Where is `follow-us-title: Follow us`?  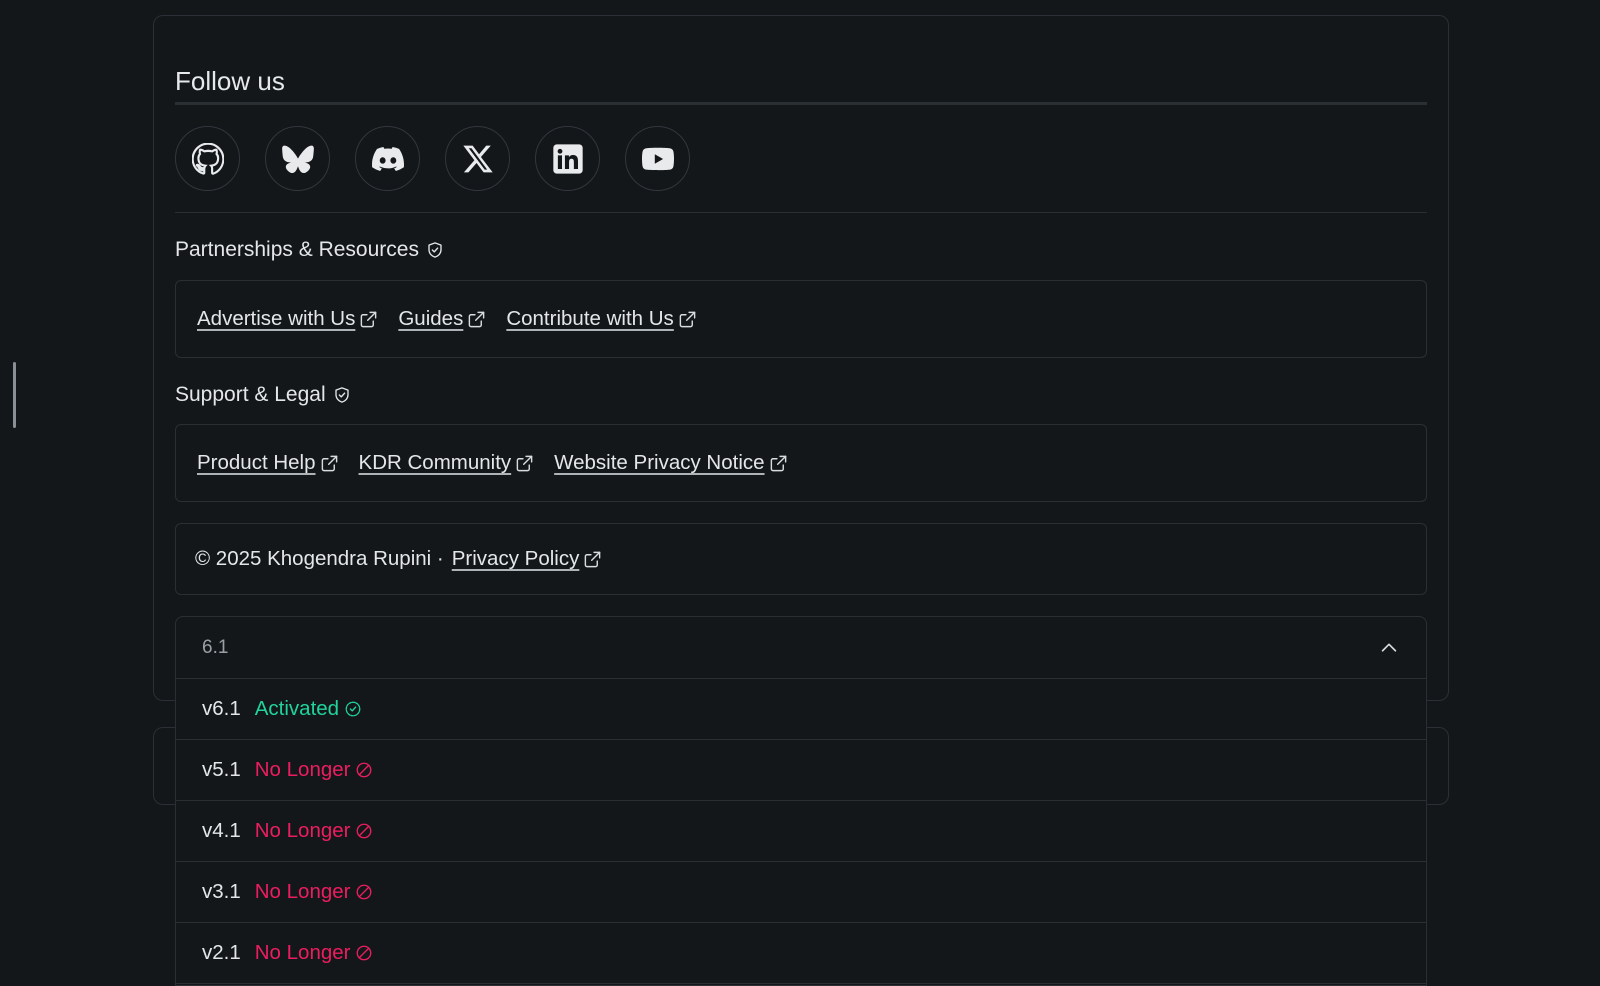 follow-us-title: Follow us is located at coordinates (230, 81).